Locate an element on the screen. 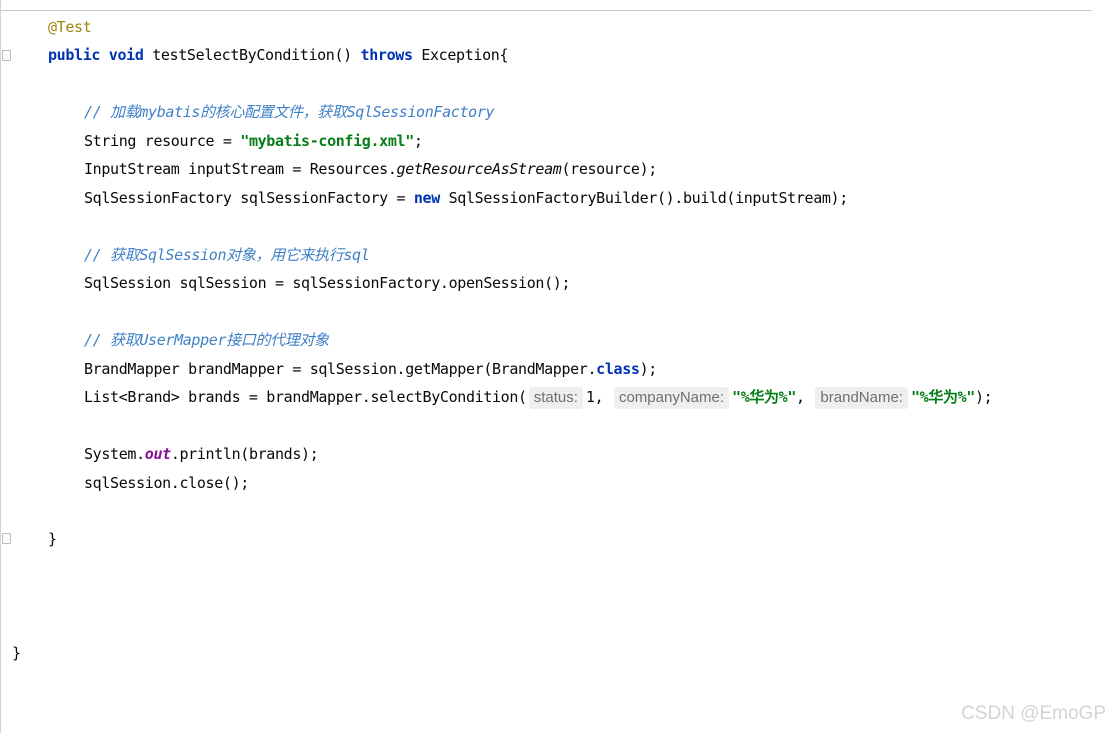 The height and width of the screenshot is (733, 1110). code-line-method-close: } is located at coordinates (52, 539).